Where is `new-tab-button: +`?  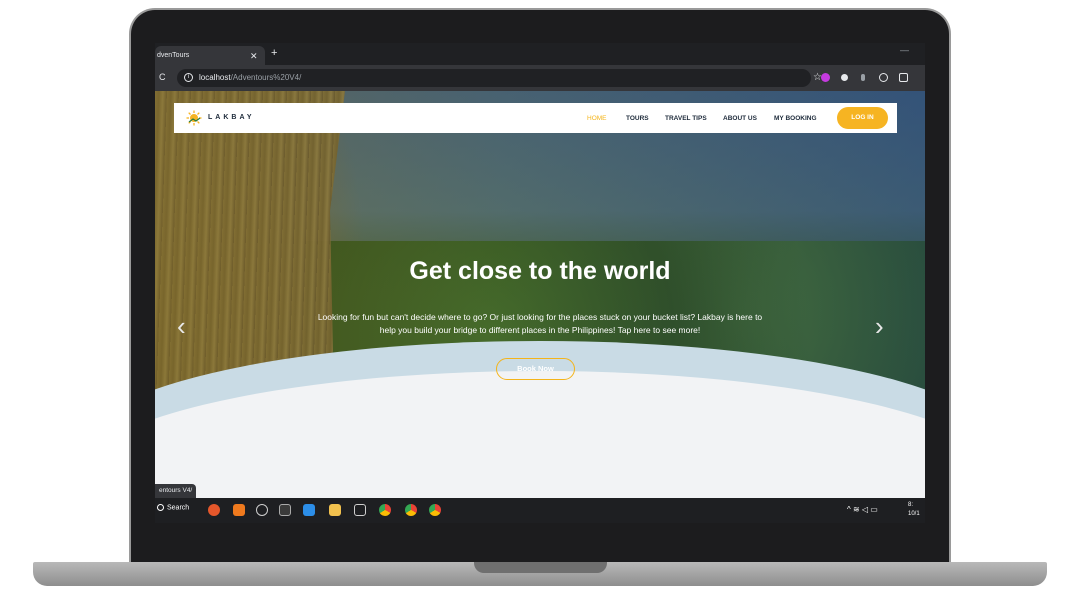 new-tab-button: + is located at coordinates (274, 53).